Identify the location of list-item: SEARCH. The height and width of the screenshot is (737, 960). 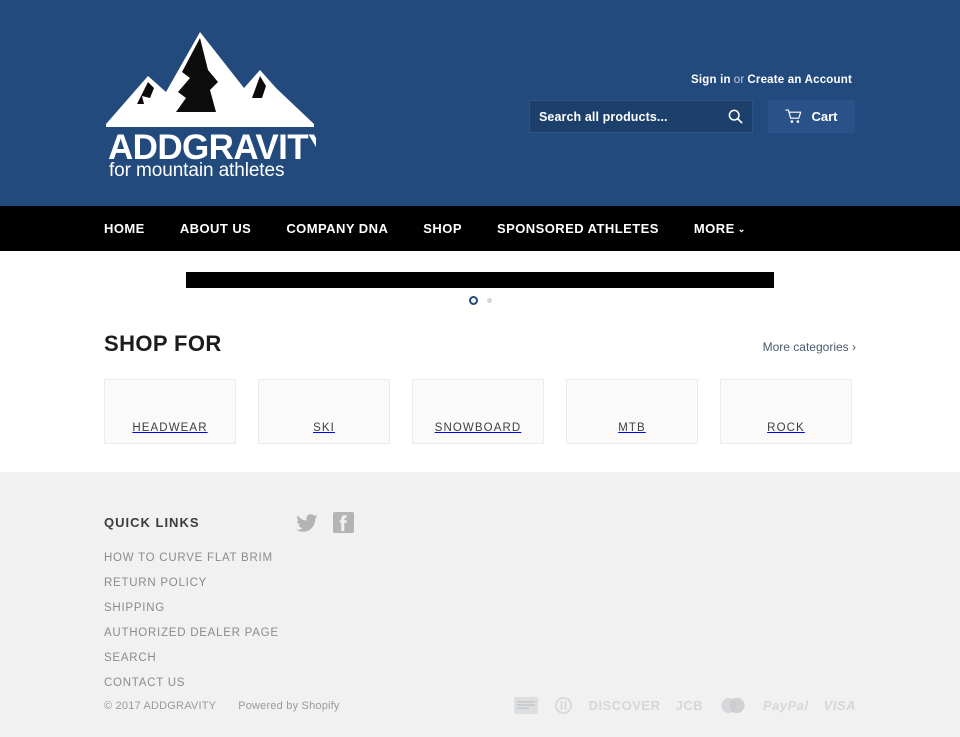
(191, 657).